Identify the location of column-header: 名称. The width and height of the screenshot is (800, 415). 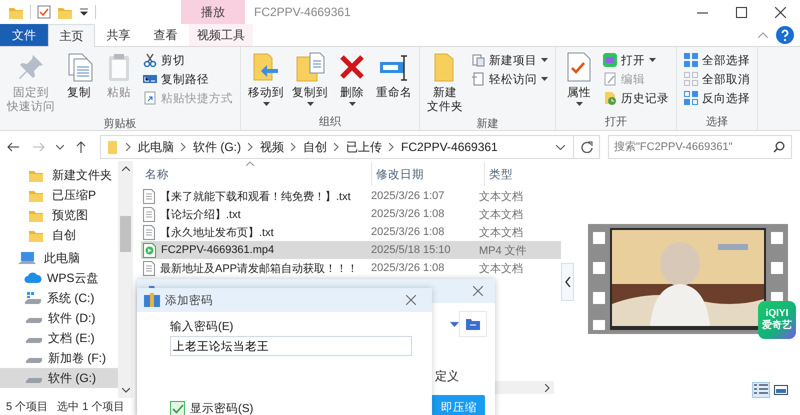
(256, 174).